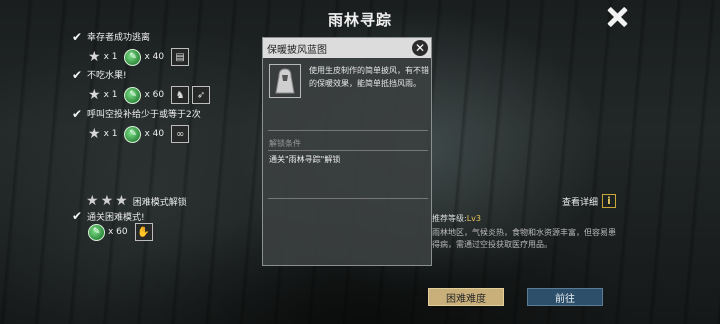 This screenshot has width=720, height=324. I want to click on hard-difficulty-button: 困难难度, so click(466, 297).